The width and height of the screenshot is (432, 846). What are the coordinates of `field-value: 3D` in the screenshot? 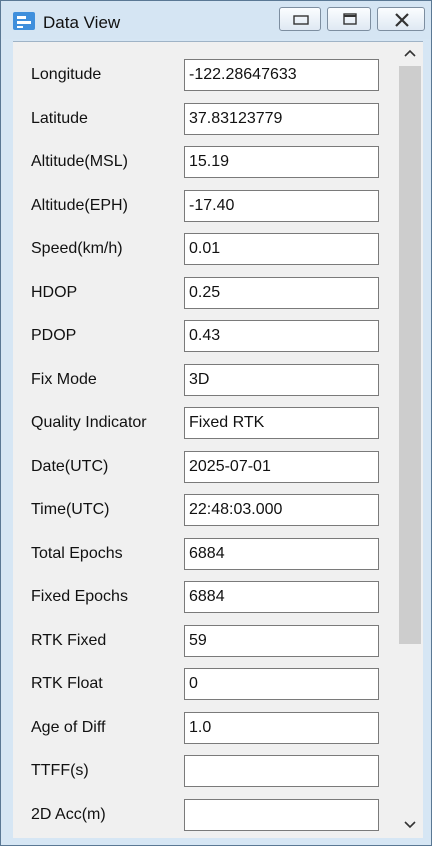 It's located at (281, 380).